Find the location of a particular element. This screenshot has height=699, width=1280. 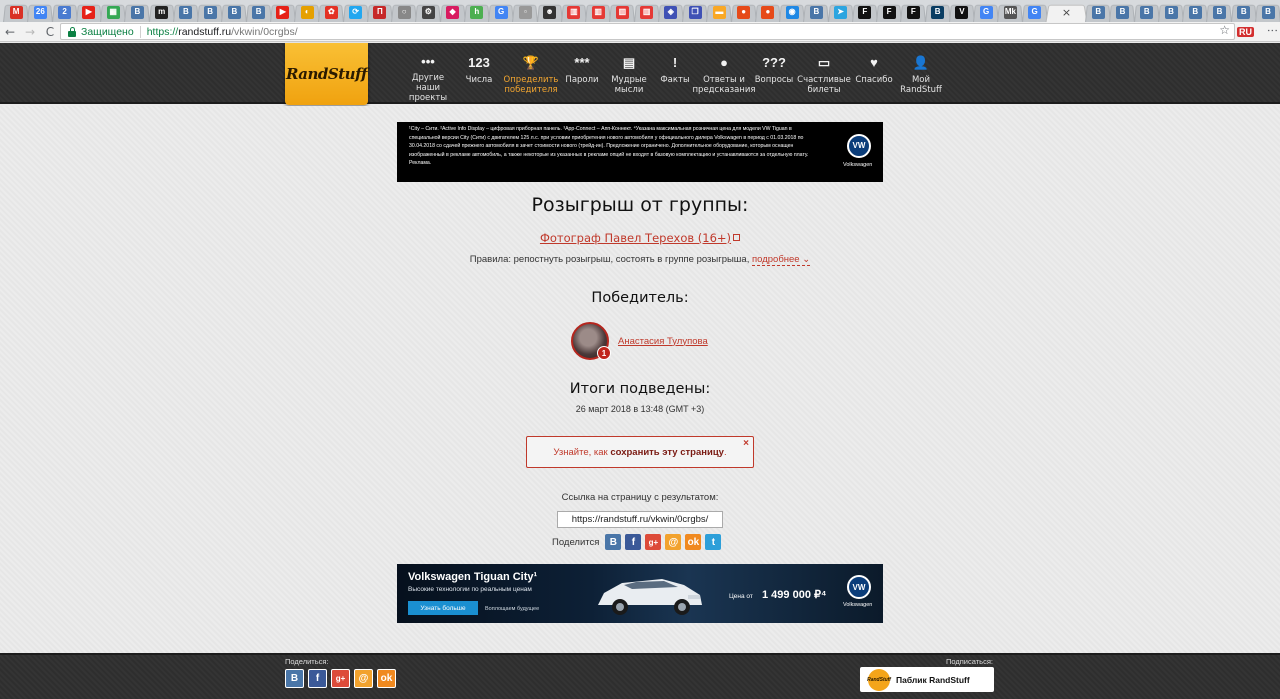

reload-button: C is located at coordinates (50, 32).